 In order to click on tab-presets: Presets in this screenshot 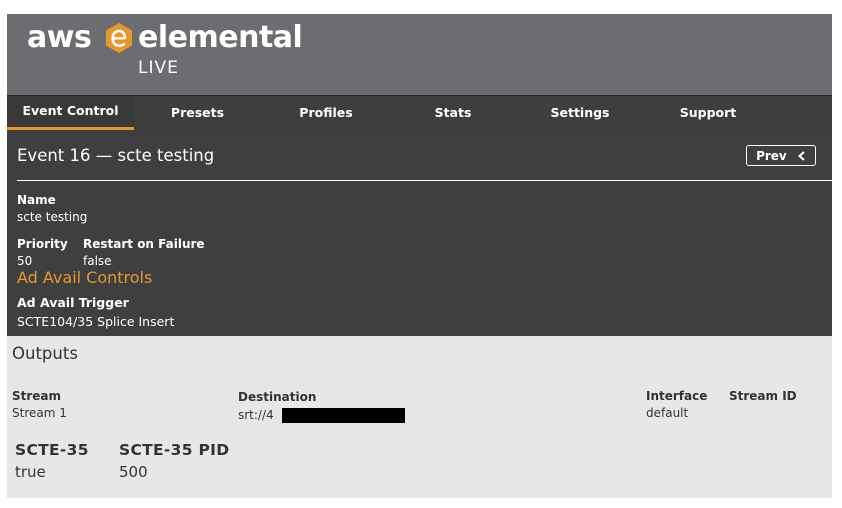, I will do `click(197, 113)`.